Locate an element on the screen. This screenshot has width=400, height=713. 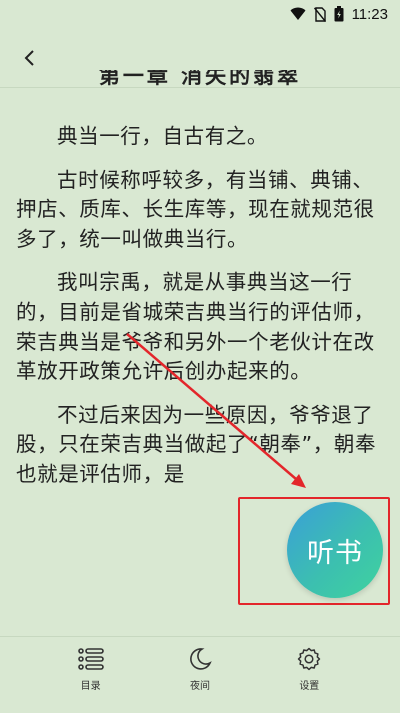
moon-icon is located at coordinates (201, 659).